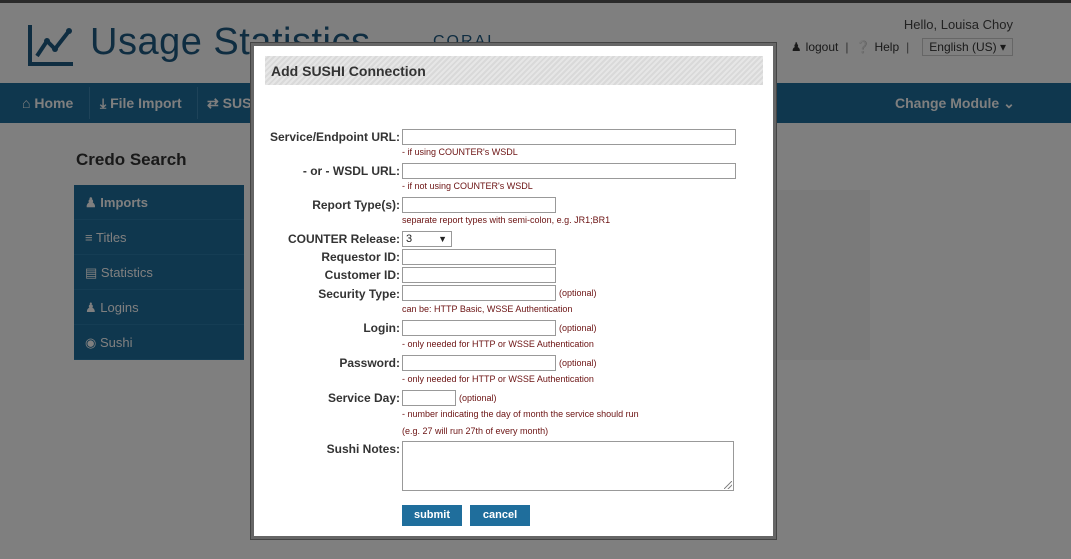 Image resolution: width=1071 pixels, height=559 pixels. What do you see at coordinates (409, 239) in the screenshot?
I see `counter-release-value: 3` at bounding box center [409, 239].